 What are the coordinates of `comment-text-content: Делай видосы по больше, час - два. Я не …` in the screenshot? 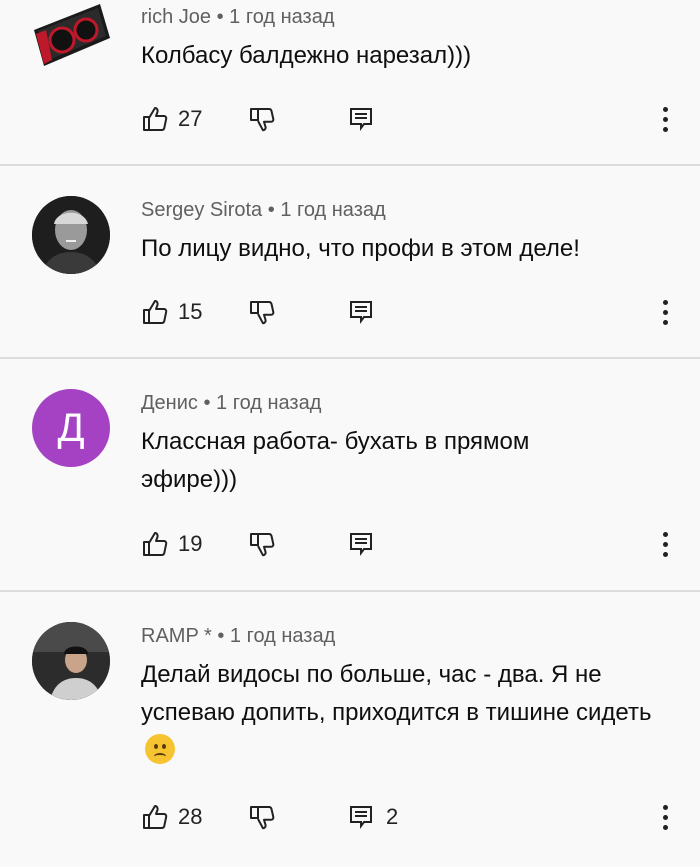 It's located at (396, 693).